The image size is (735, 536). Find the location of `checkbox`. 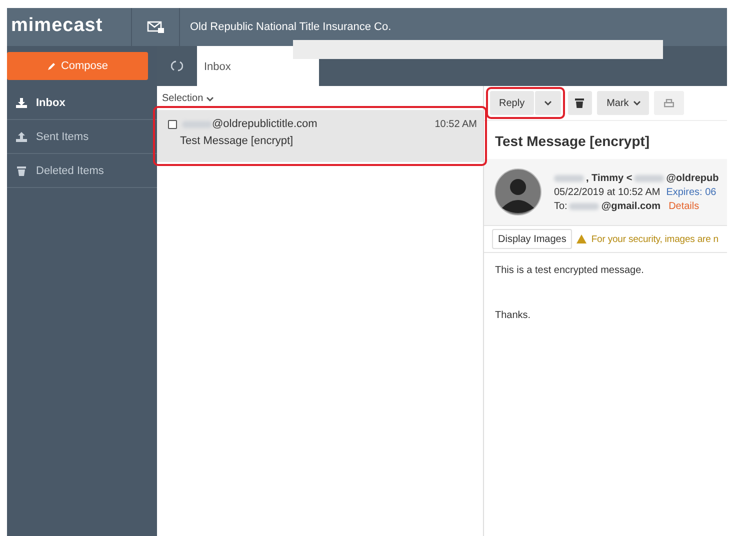

checkbox is located at coordinates (172, 124).